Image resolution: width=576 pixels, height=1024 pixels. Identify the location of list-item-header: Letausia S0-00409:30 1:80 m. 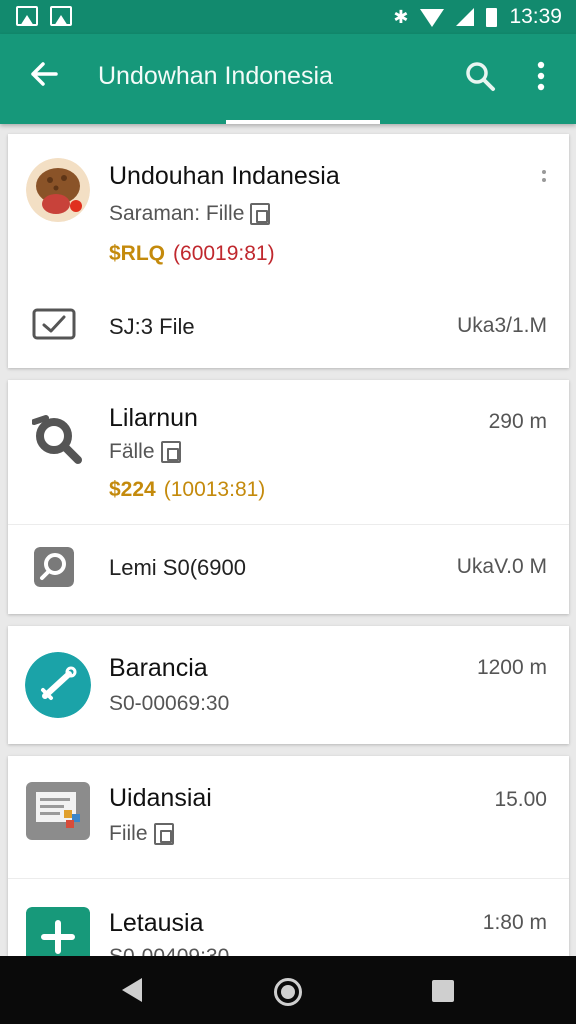
(288, 917).